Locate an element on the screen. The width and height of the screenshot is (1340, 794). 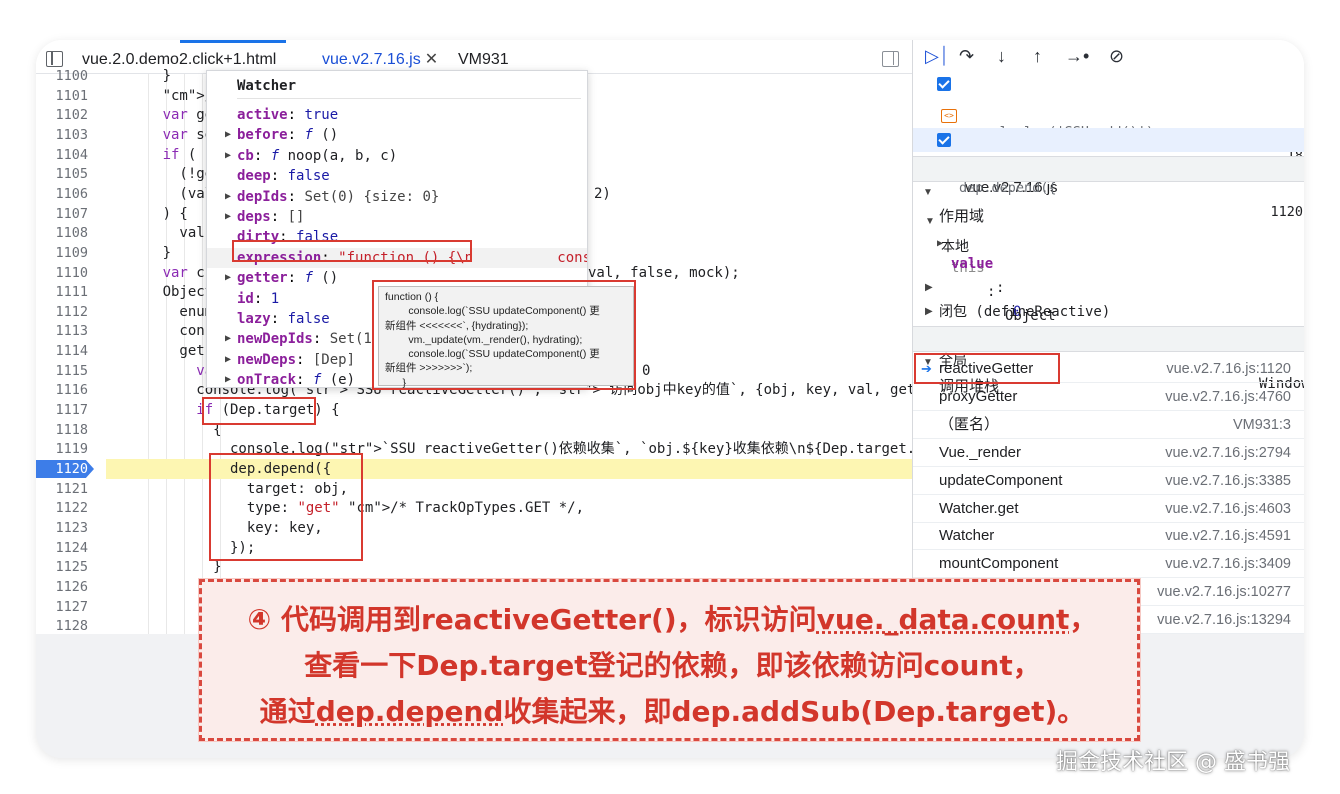
code-line: 1117 if (Dep.target) { is located at coordinates (474, 410).